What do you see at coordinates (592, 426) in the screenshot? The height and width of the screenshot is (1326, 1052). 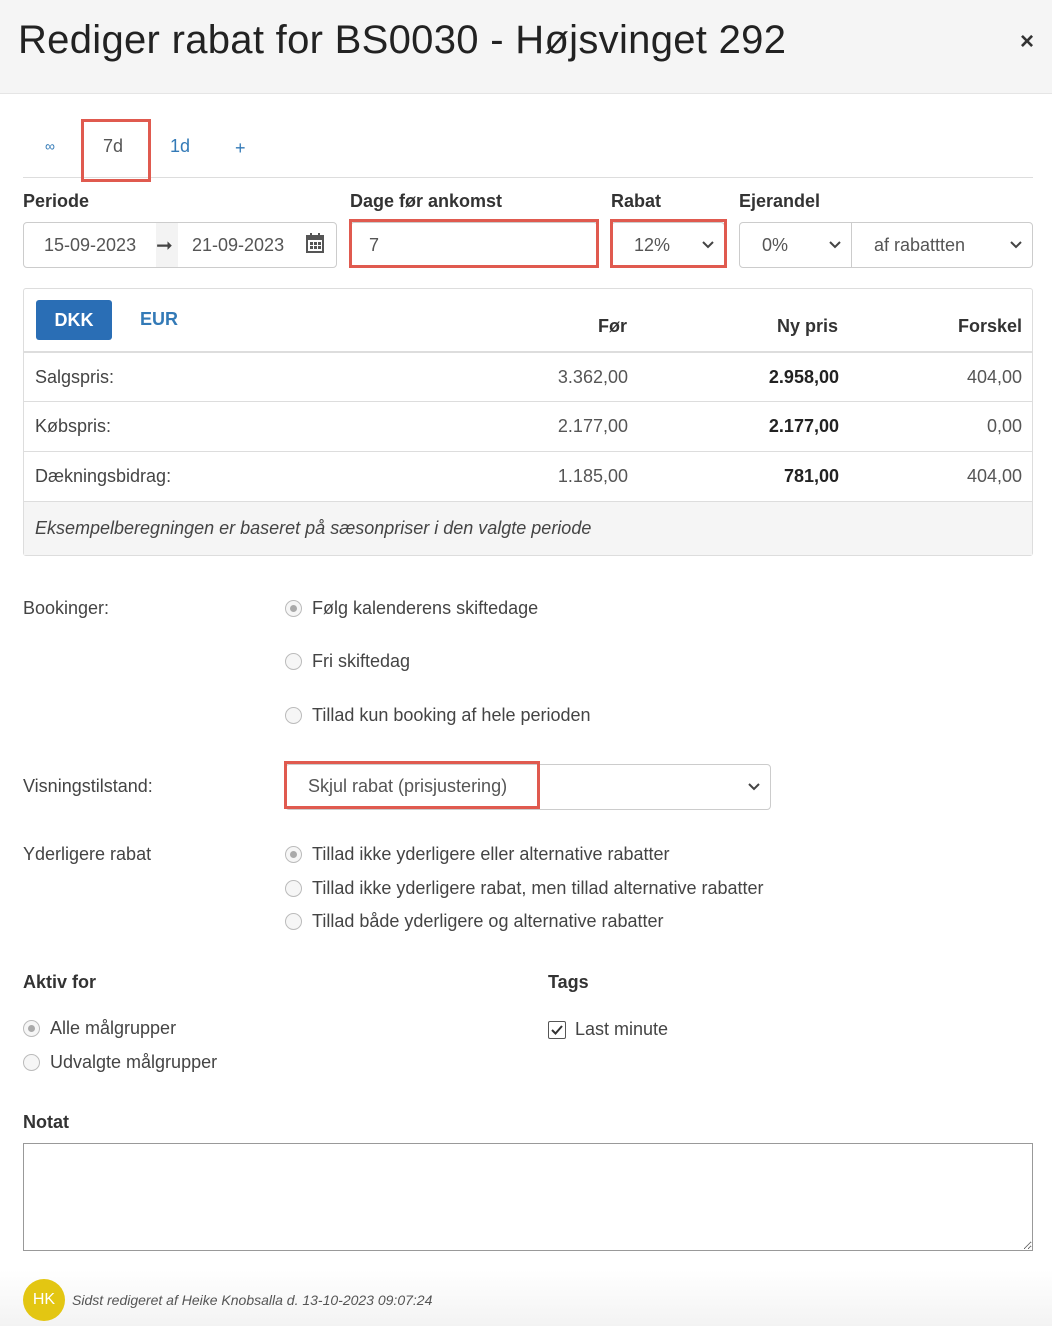 I see `cell-before: 2.177,00` at bounding box center [592, 426].